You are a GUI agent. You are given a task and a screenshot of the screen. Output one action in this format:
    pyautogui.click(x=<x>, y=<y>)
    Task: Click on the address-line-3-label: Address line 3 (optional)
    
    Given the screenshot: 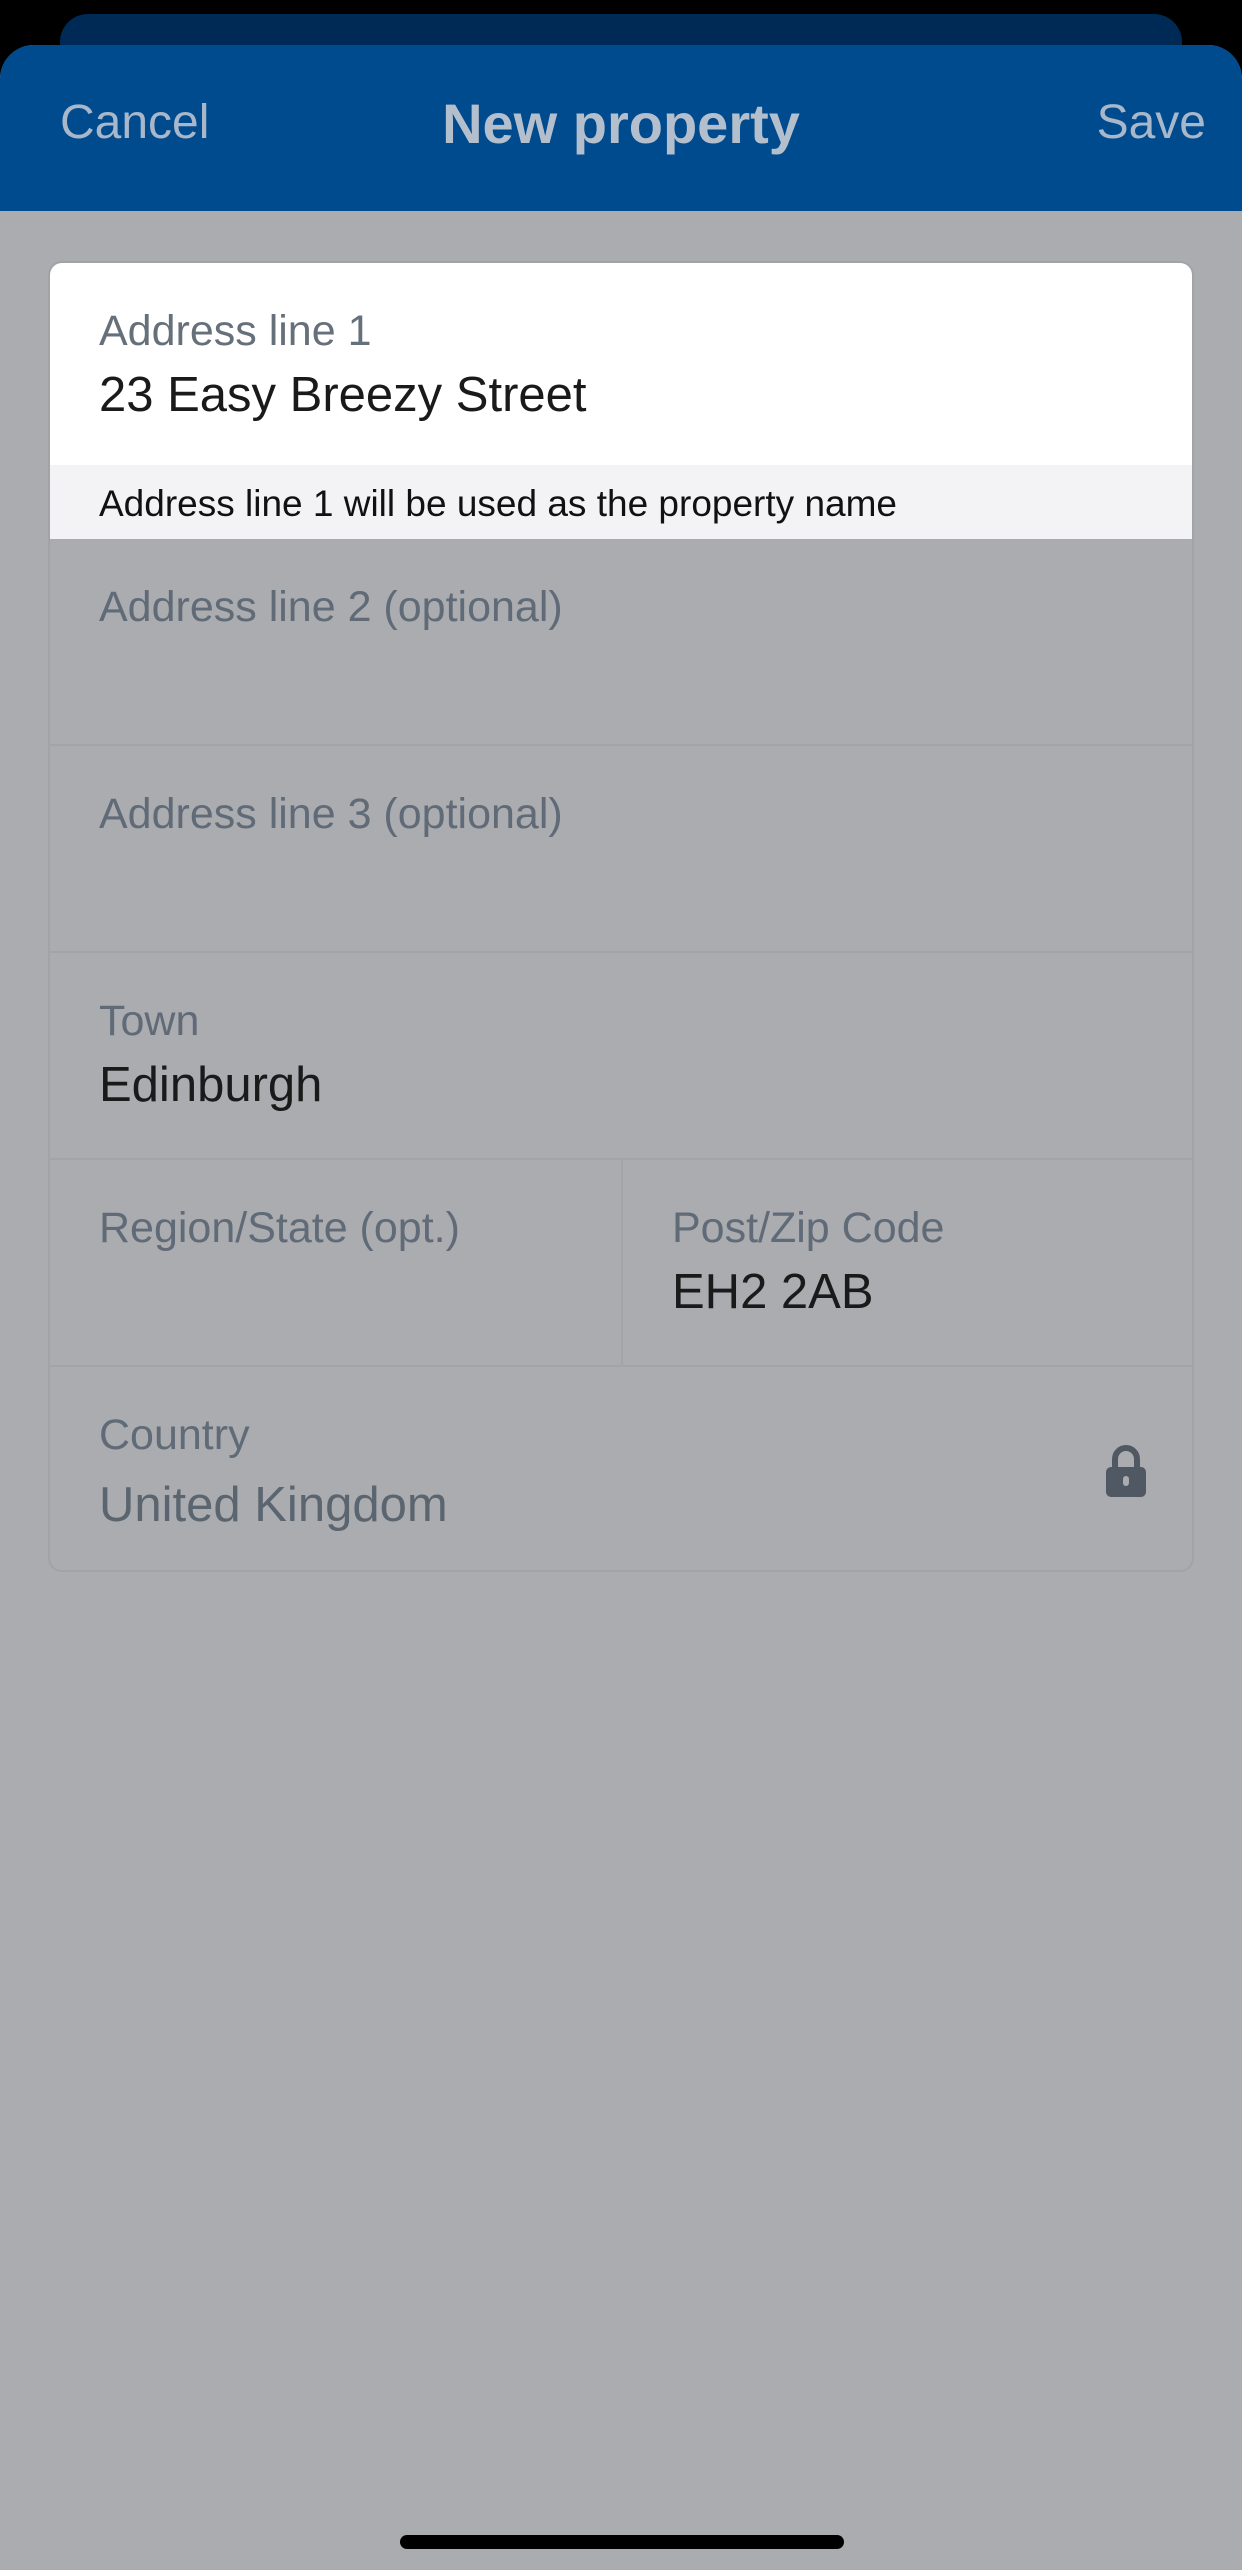 What is the action you would take?
    pyautogui.click(x=331, y=814)
    